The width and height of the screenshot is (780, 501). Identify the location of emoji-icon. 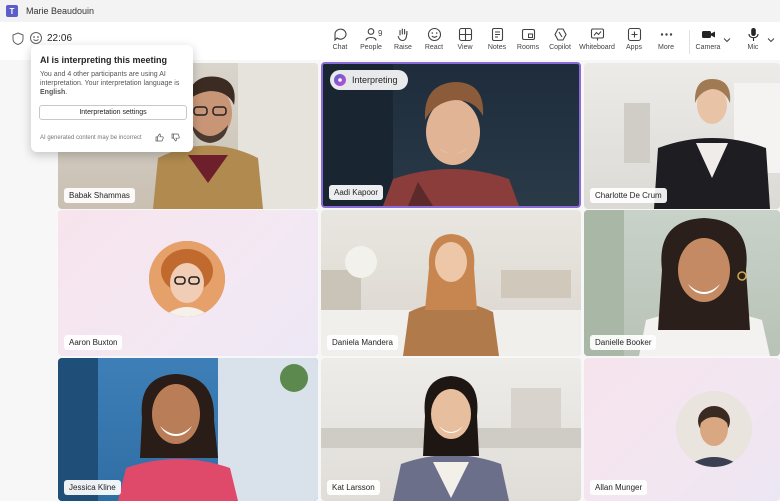
(434, 34).